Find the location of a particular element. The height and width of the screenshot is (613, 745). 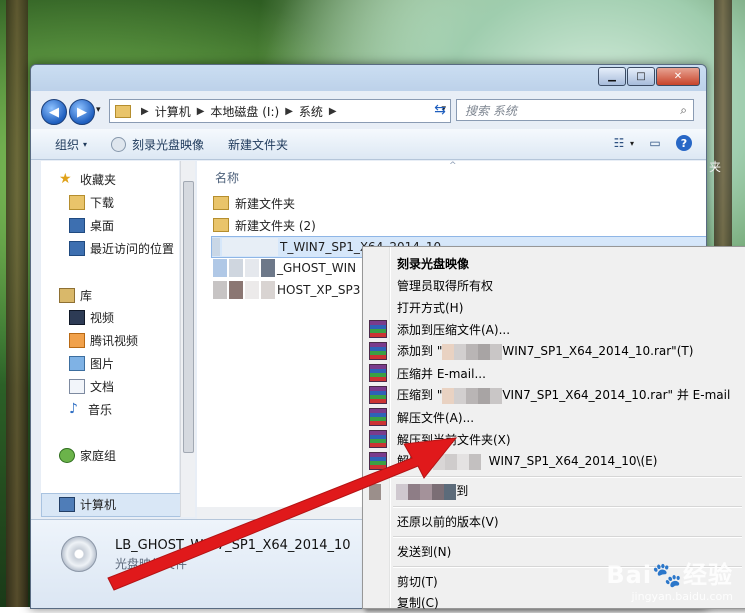

close-button: ✕ is located at coordinates (678, 76).